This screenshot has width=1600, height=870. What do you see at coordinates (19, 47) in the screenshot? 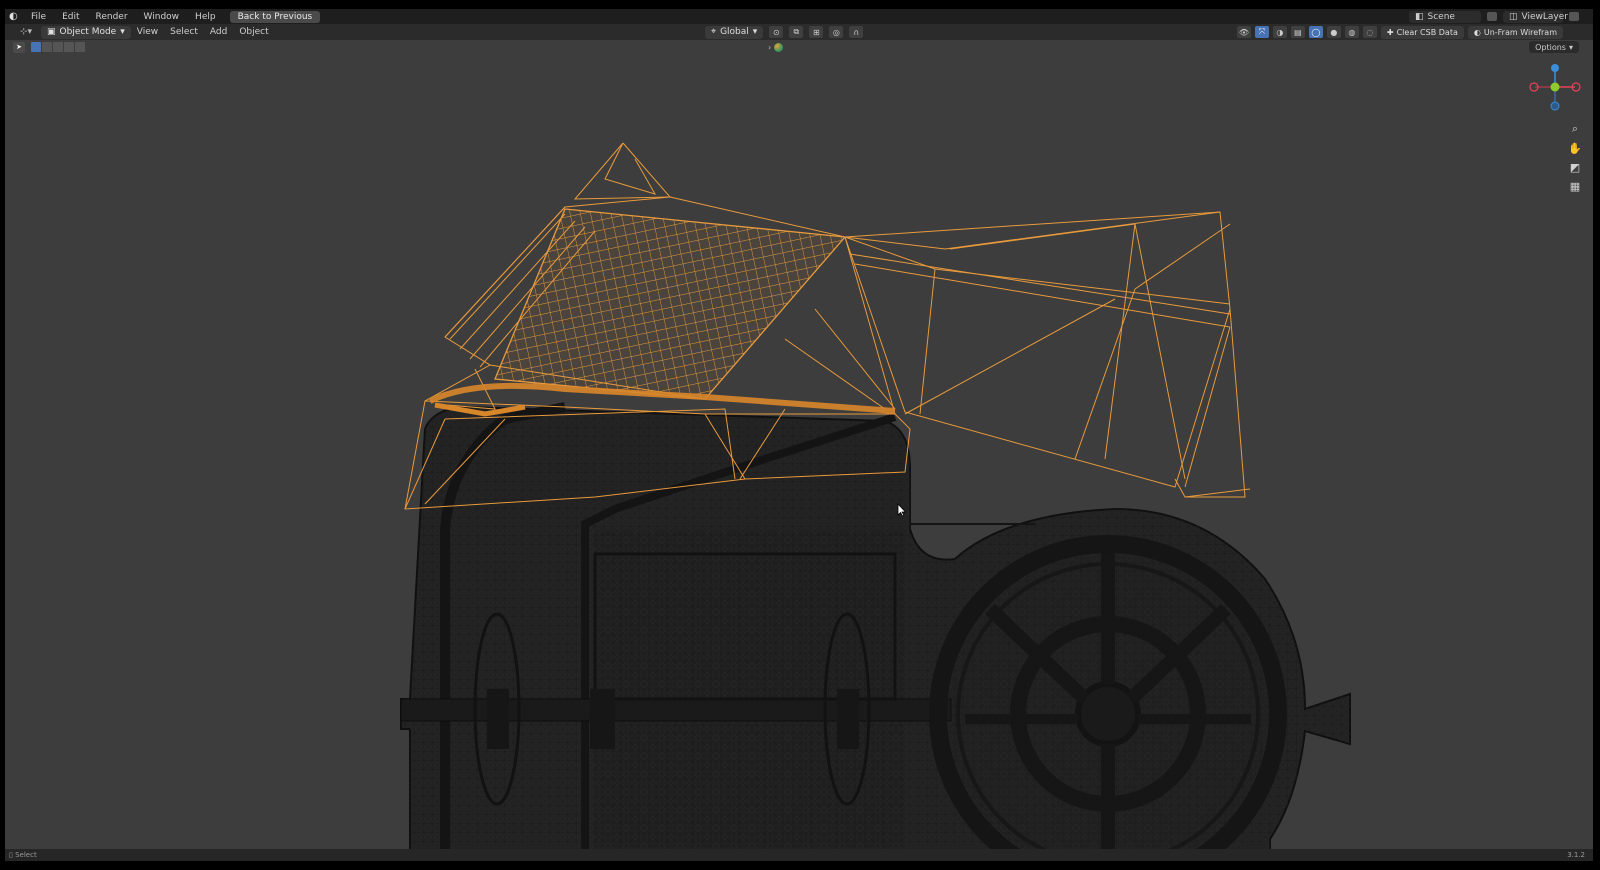
I see `select-tool-icon: ➤` at bounding box center [19, 47].